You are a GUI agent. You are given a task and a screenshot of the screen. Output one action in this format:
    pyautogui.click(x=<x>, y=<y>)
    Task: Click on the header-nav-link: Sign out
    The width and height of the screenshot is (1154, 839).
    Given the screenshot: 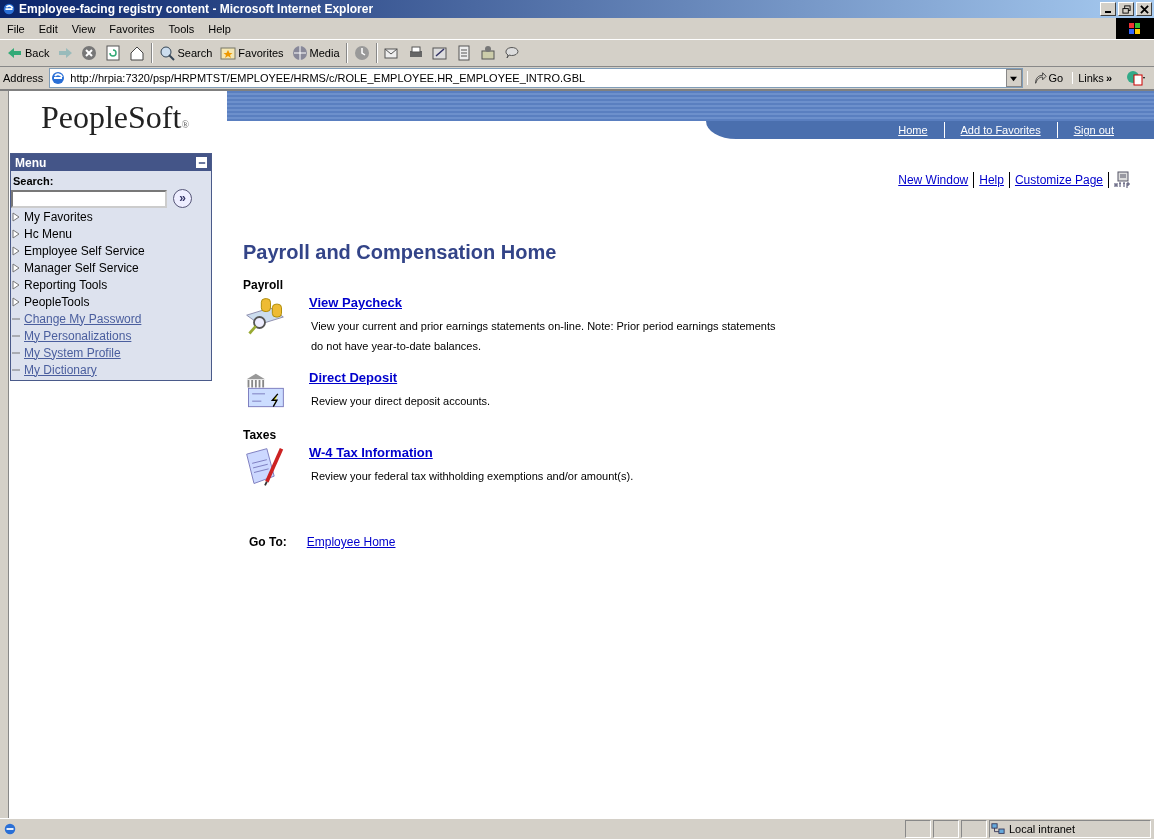 What is the action you would take?
    pyautogui.click(x=1093, y=130)
    